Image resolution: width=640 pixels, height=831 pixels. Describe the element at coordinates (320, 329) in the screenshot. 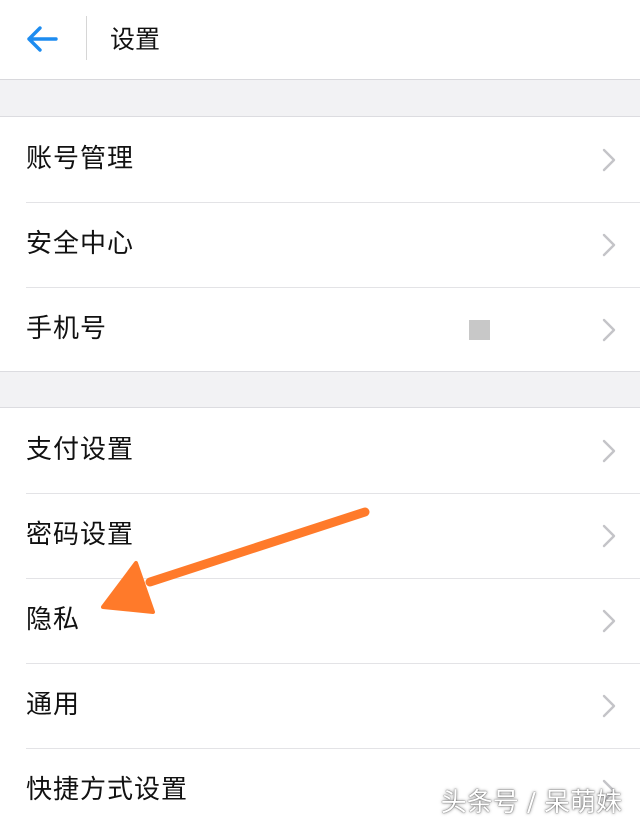

I see `settings-row-phone-number: 手机号` at that location.